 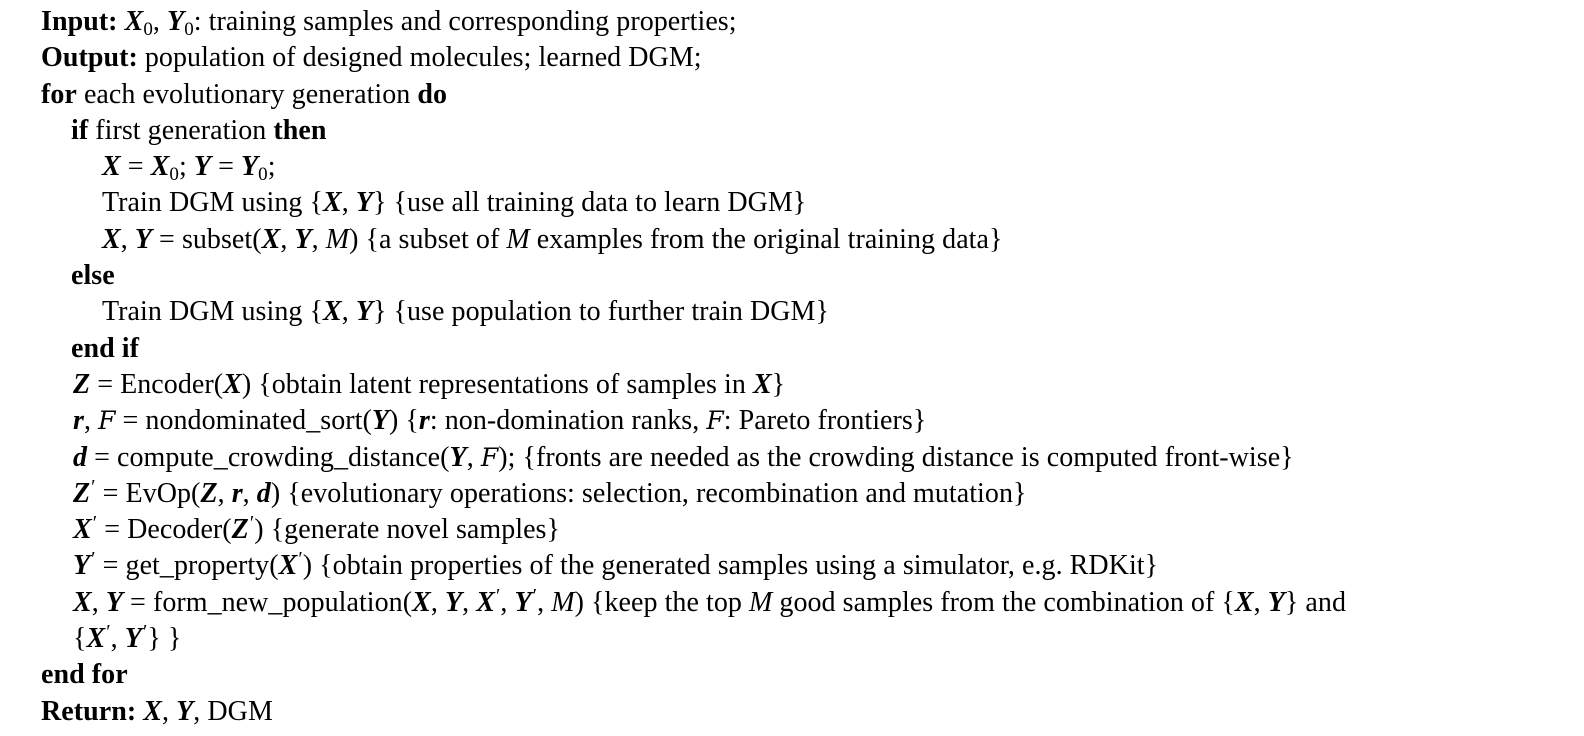 I want to click on keyword: Input:, so click(x=79, y=21).